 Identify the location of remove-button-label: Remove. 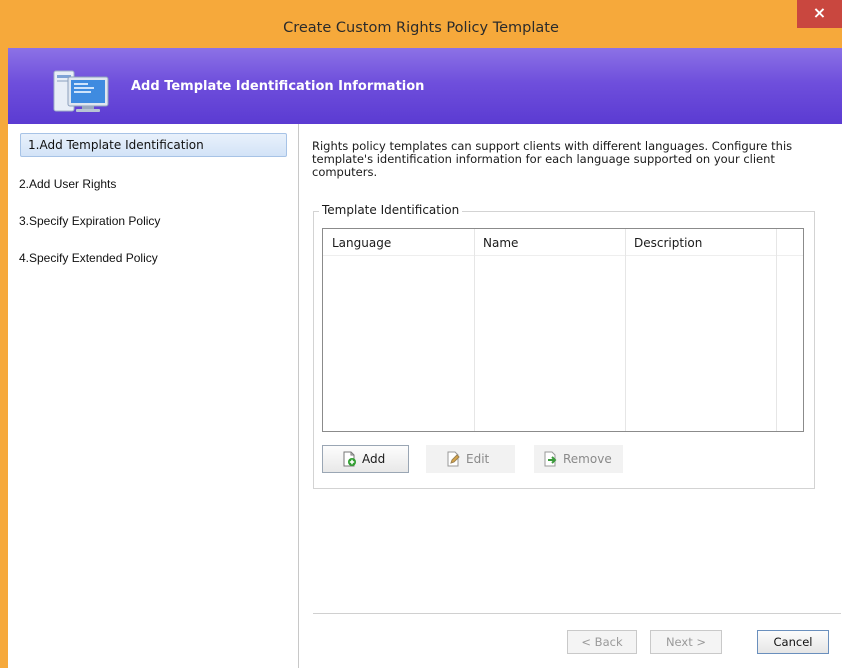
(587, 459).